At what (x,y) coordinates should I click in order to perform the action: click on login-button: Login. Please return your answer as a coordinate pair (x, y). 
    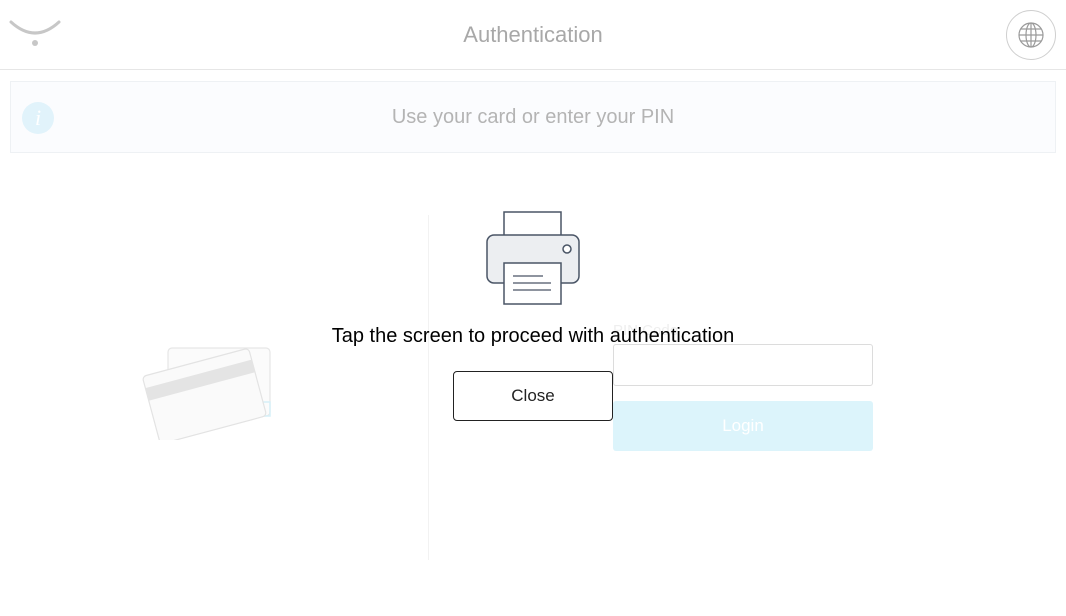
    Looking at the image, I should click on (743, 426).